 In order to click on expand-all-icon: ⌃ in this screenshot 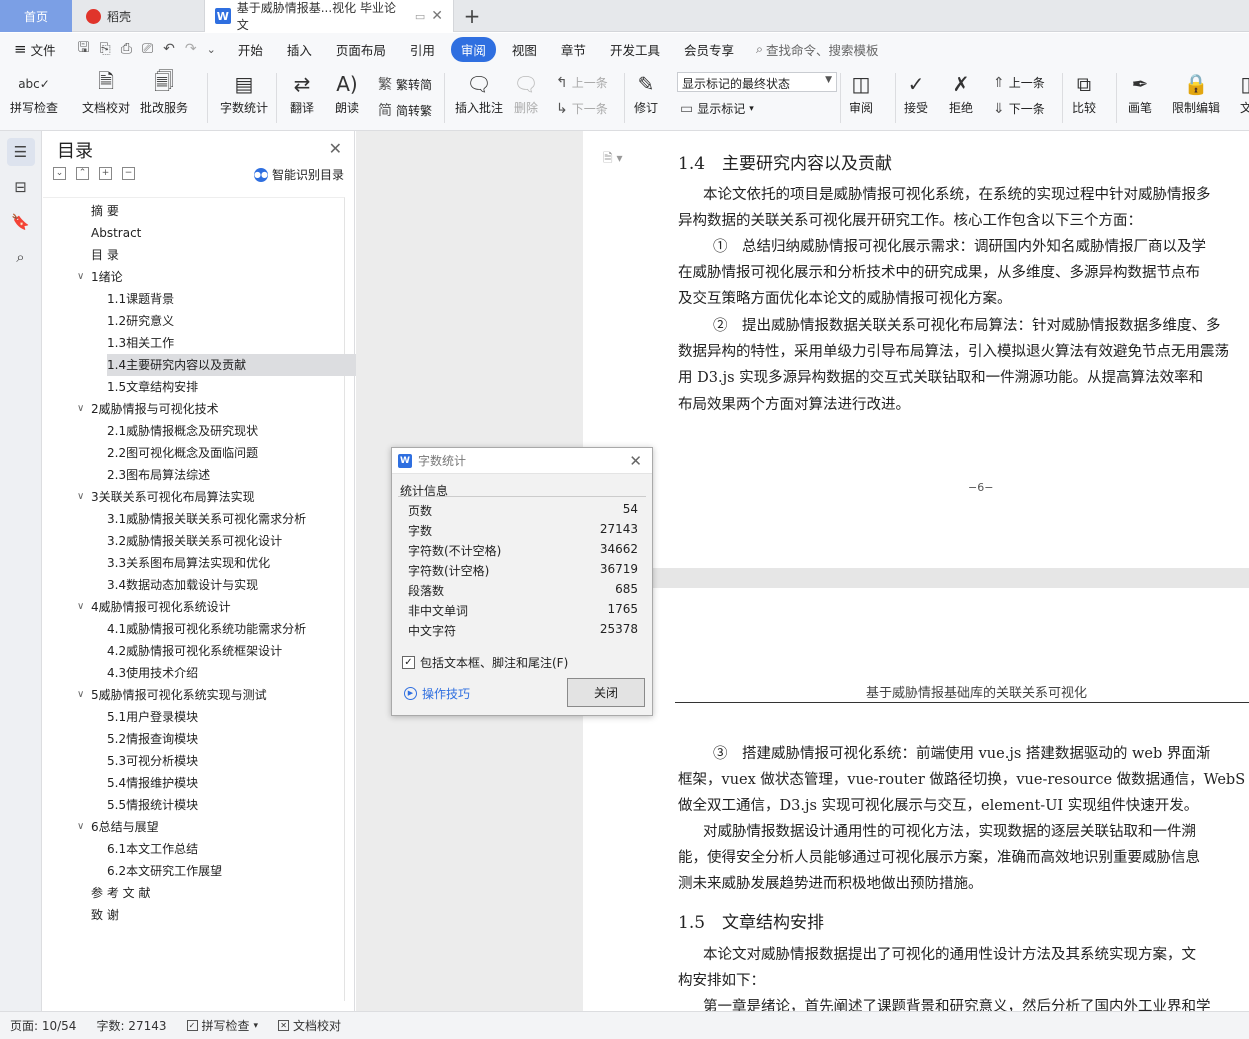, I will do `click(82, 173)`.